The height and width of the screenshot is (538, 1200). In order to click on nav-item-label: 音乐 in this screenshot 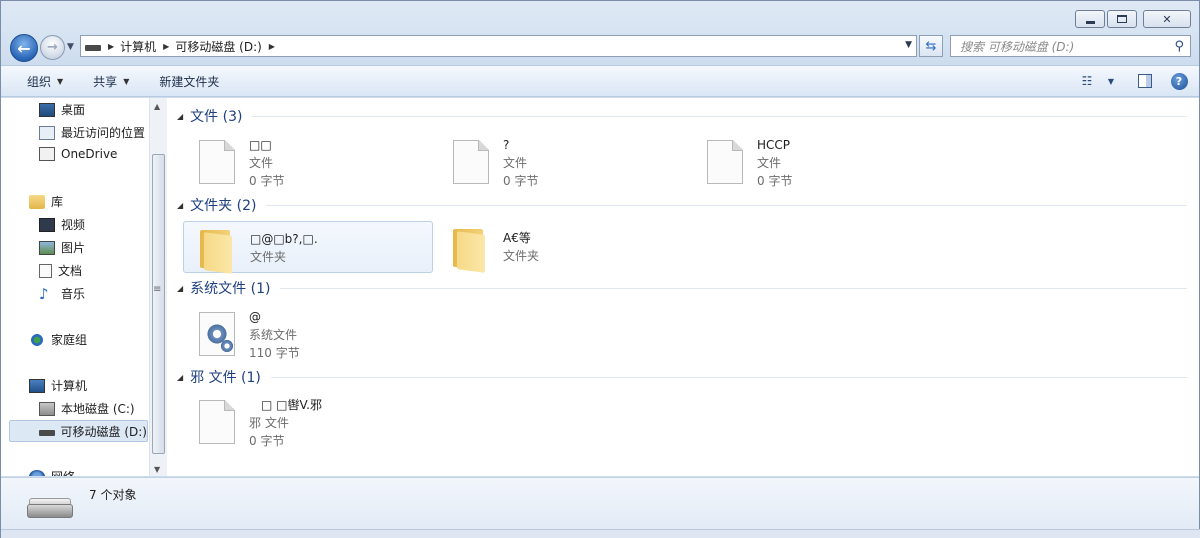, I will do `click(73, 294)`.